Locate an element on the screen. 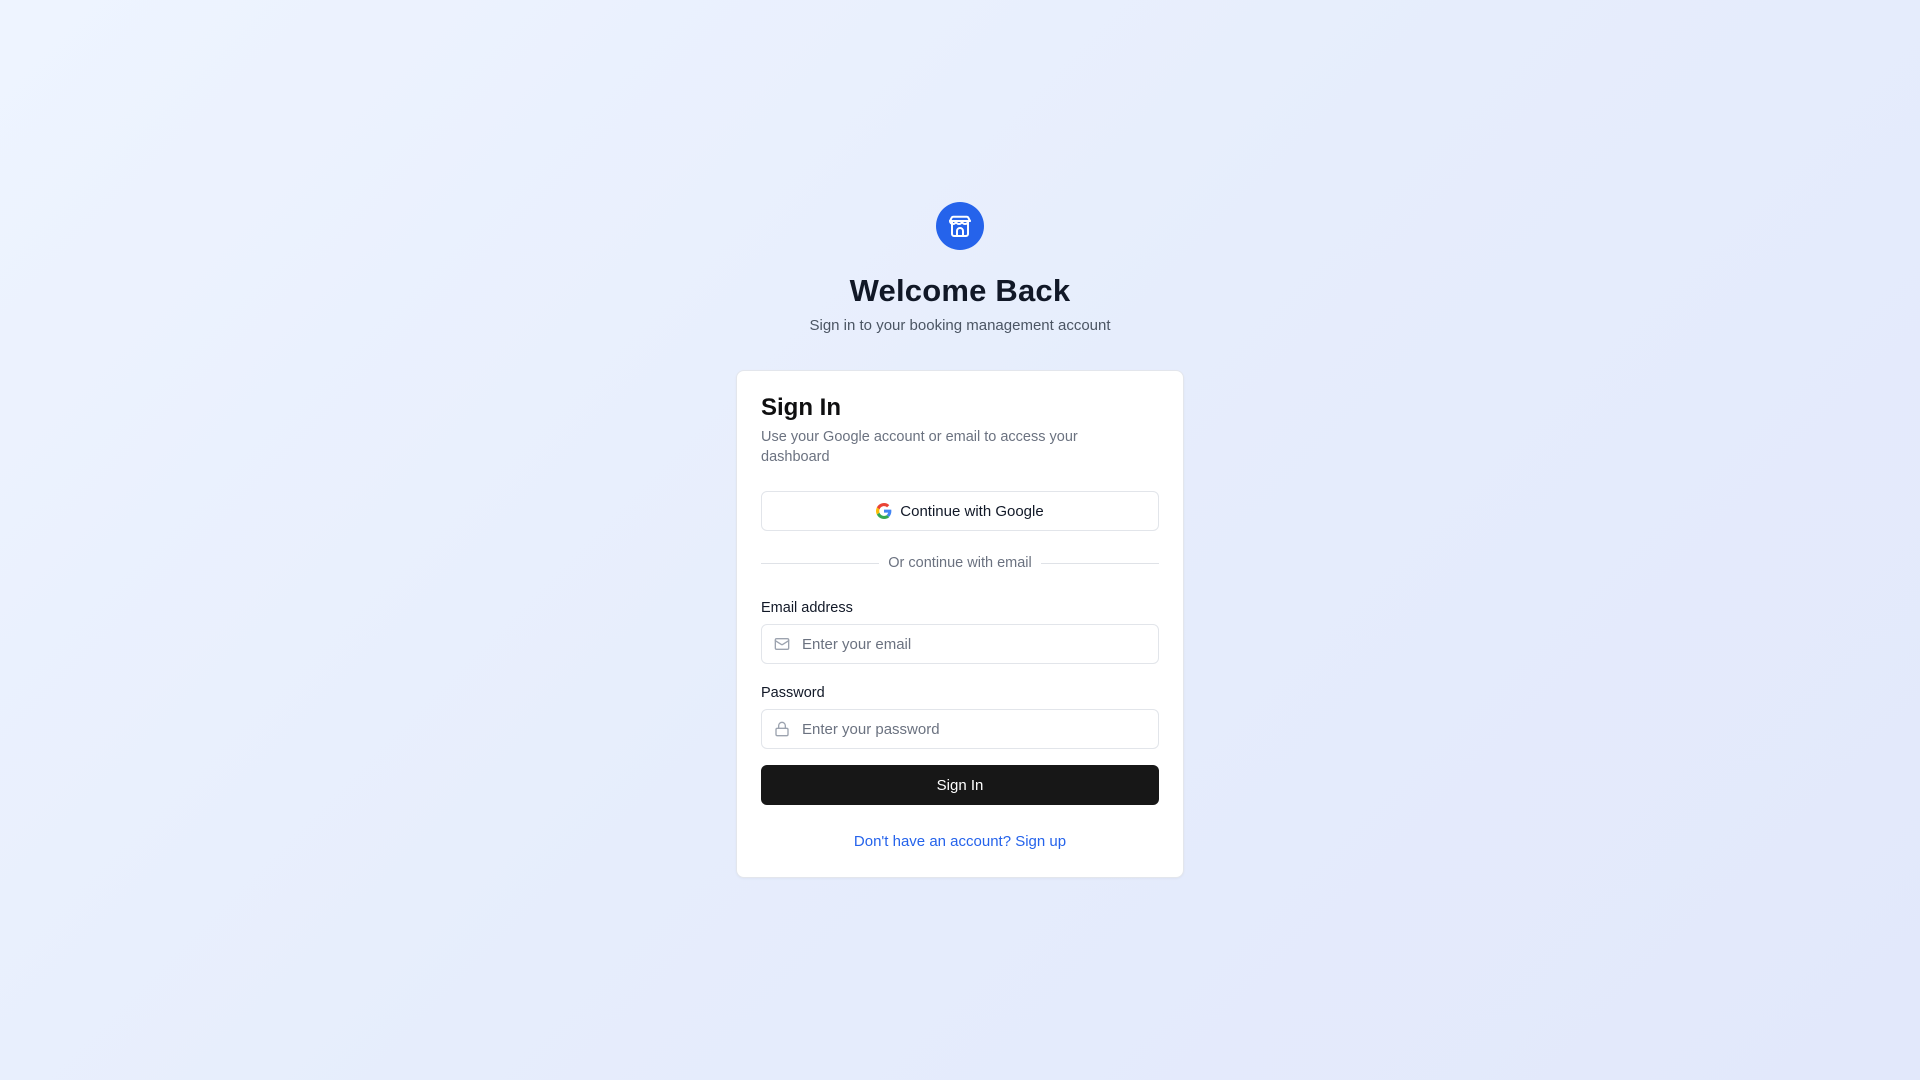  password-field-wrapper is located at coordinates (960, 729).